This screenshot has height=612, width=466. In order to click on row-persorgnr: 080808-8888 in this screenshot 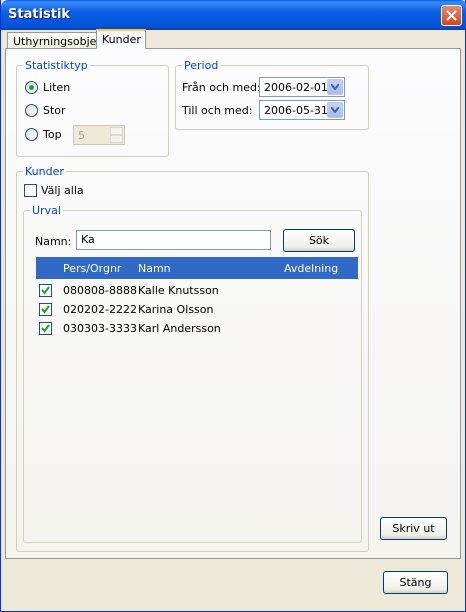, I will do `click(100, 290)`.